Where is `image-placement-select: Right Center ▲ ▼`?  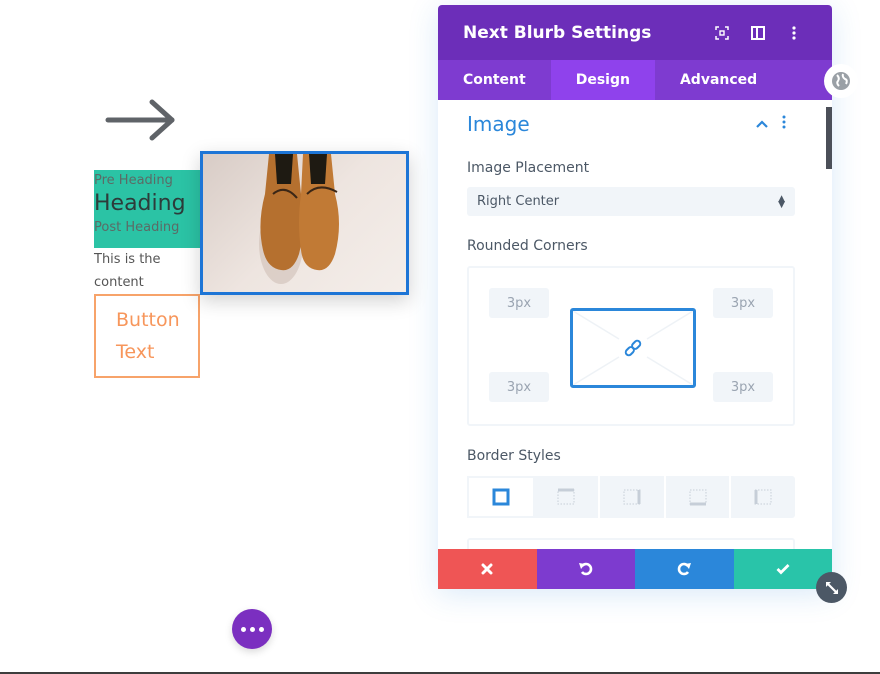
image-placement-select: Right Center ▲ ▼ is located at coordinates (631, 201).